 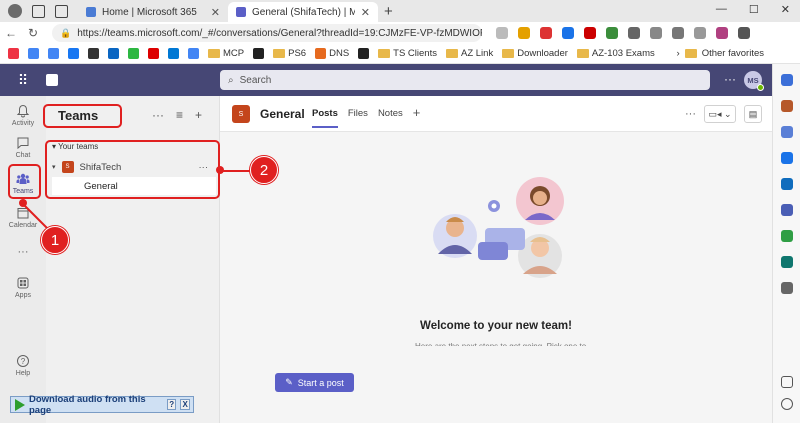 What do you see at coordinates (20, 404) in the screenshot?
I see `play-icon` at bounding box center [20, 404].